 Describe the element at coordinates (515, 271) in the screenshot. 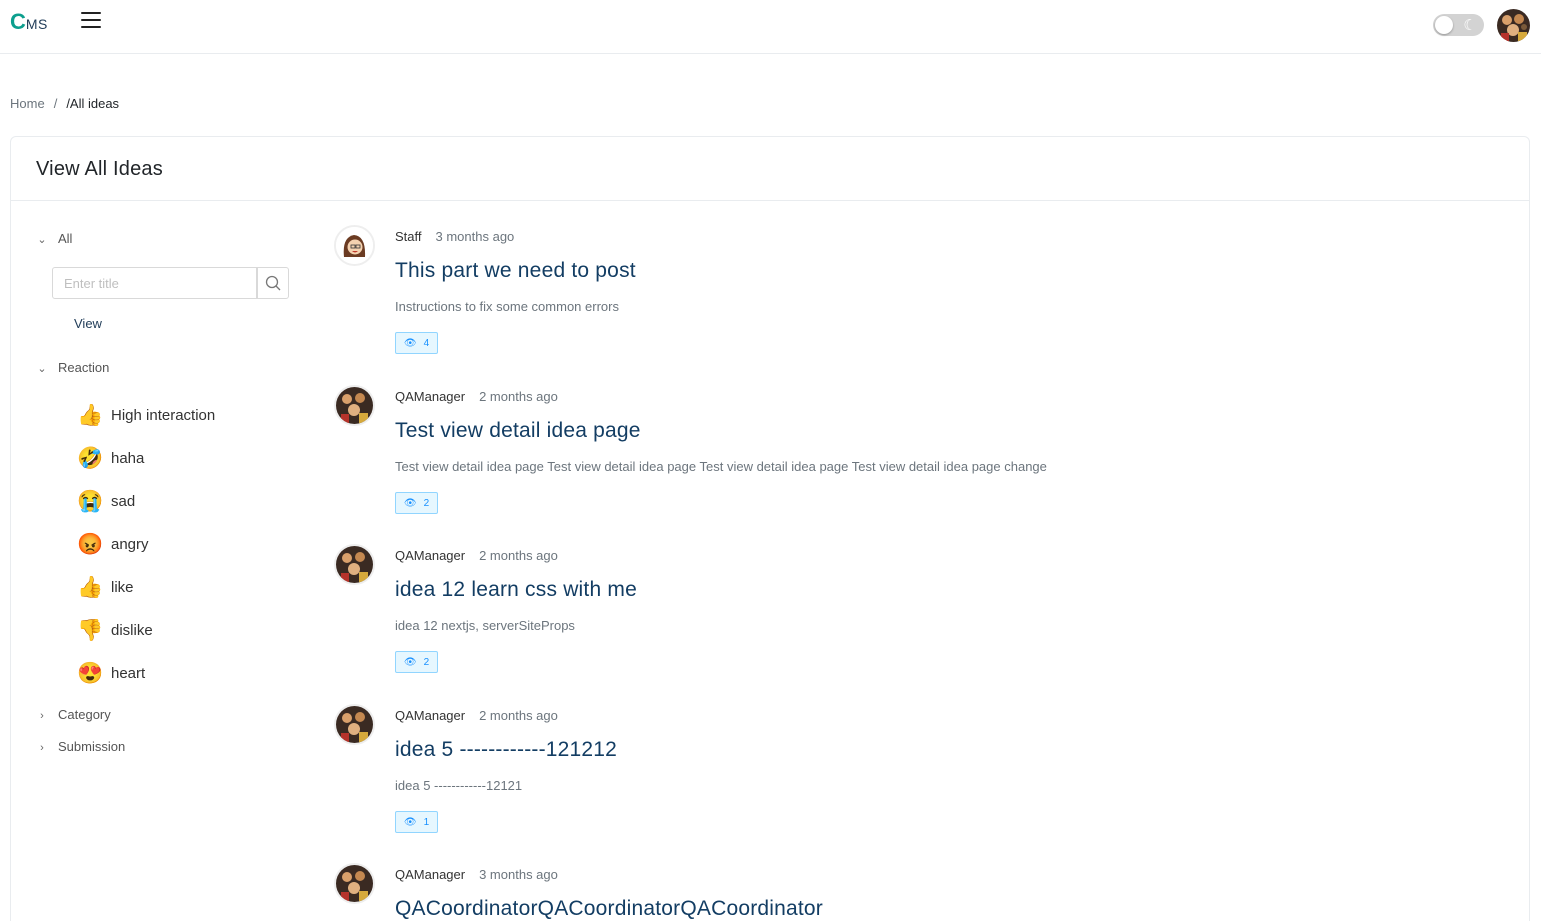

I see `idea-title-link: This part we need to post` at that location.